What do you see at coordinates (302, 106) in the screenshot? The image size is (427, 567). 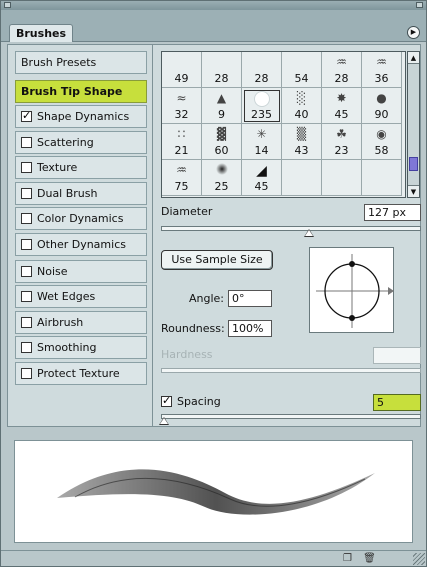 I see `brush-preset-cell: ░ 40` at bounding box center [302, 106].